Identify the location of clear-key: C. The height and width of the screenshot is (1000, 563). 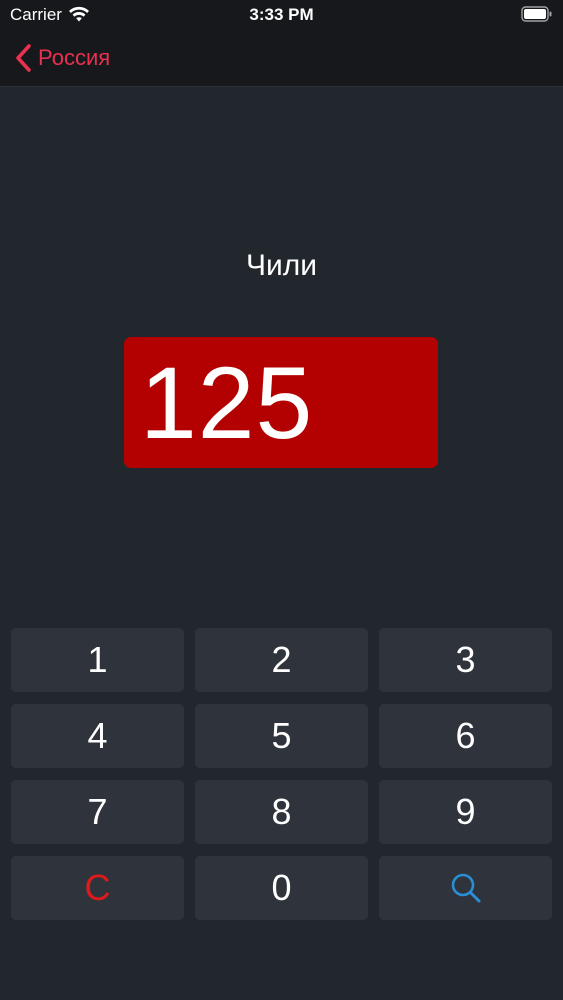
(97, 888).